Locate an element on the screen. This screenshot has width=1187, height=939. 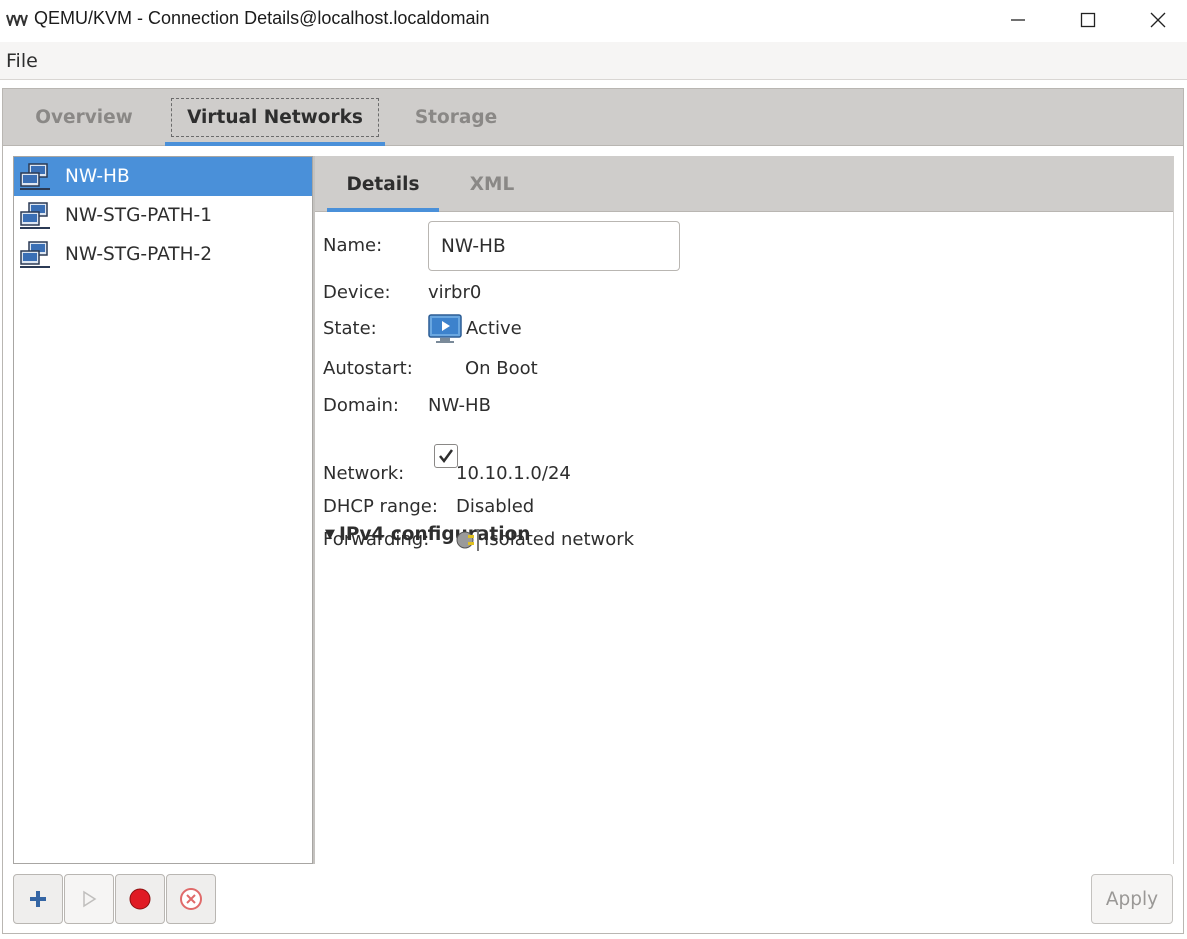
forwarding-label: Forwarding: is located at coordinates (376, 539).